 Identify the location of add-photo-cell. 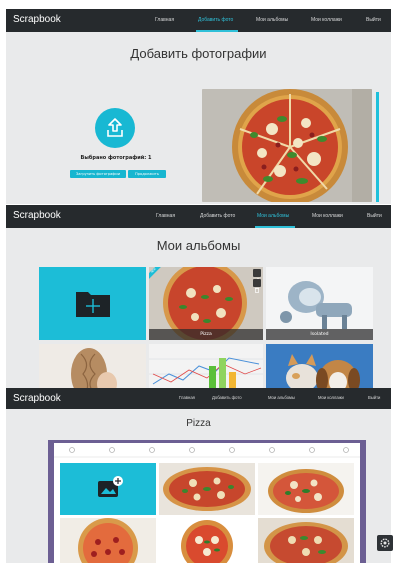
(108, 489).